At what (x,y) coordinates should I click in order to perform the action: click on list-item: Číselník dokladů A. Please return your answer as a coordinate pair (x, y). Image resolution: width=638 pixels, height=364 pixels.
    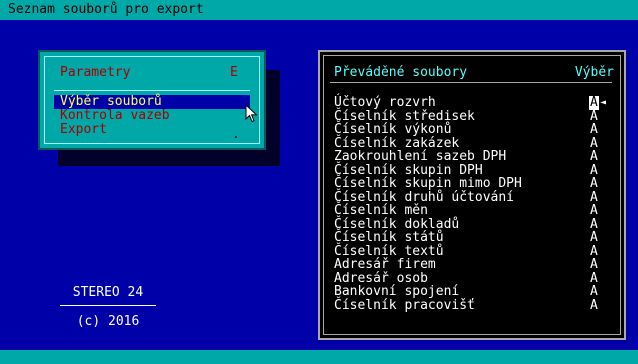
    Looking at the image, I should click on (477, 224).